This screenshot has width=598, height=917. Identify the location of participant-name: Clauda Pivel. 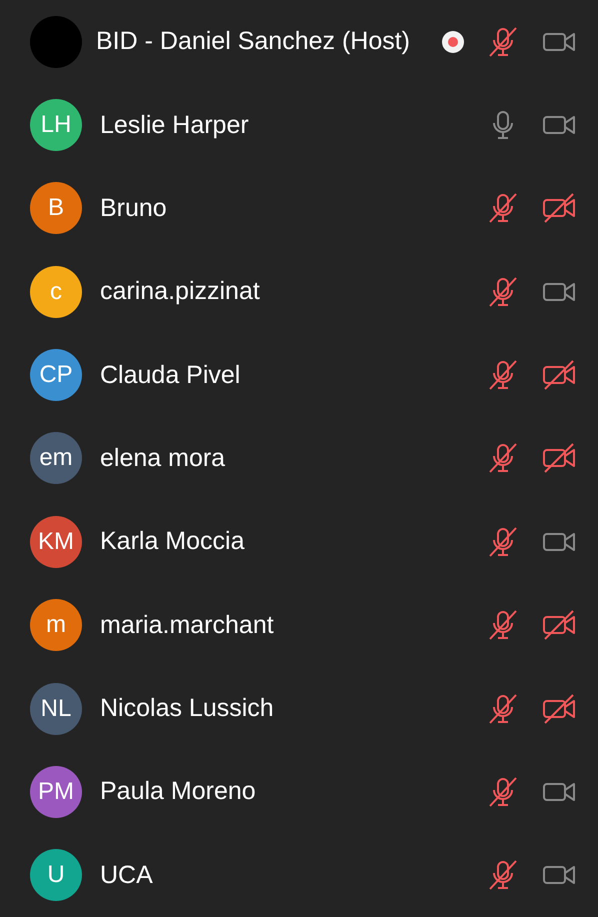
(171, 375).